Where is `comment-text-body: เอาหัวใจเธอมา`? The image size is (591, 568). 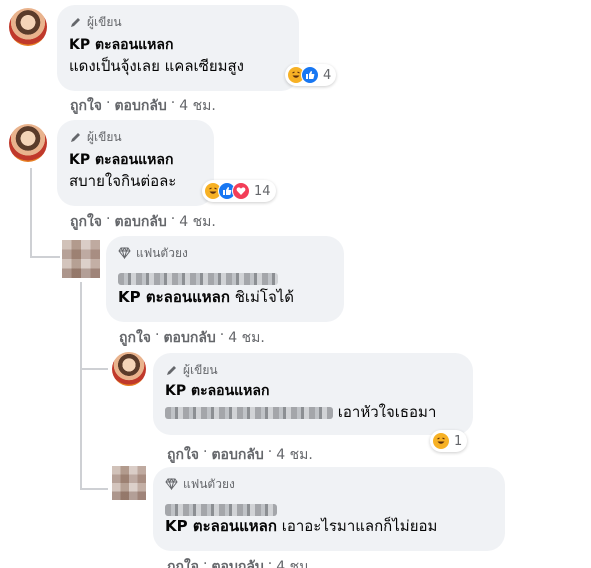
comment-text-body: เอาหัวใจเธอมา is located at coordinates (387, 412).